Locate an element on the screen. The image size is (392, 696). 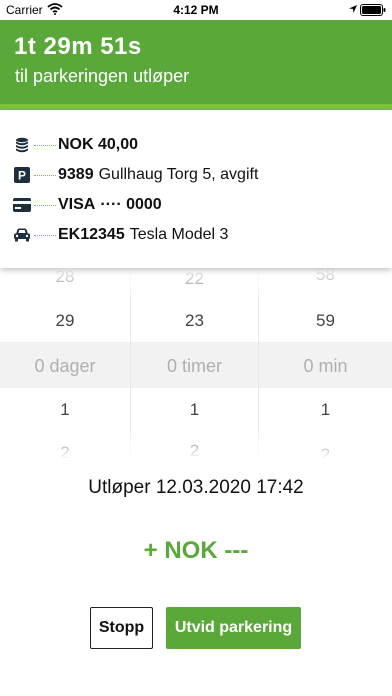
payment-row: VISA ···· 0000 is located at coordinates (89, 205).